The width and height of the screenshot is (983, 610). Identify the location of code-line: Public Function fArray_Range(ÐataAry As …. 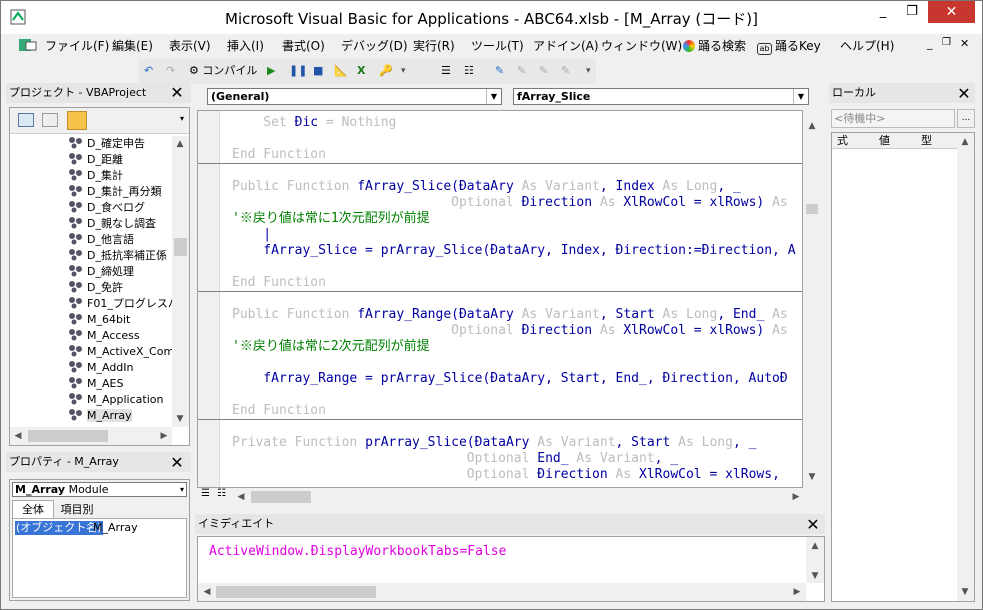
(510, 315).